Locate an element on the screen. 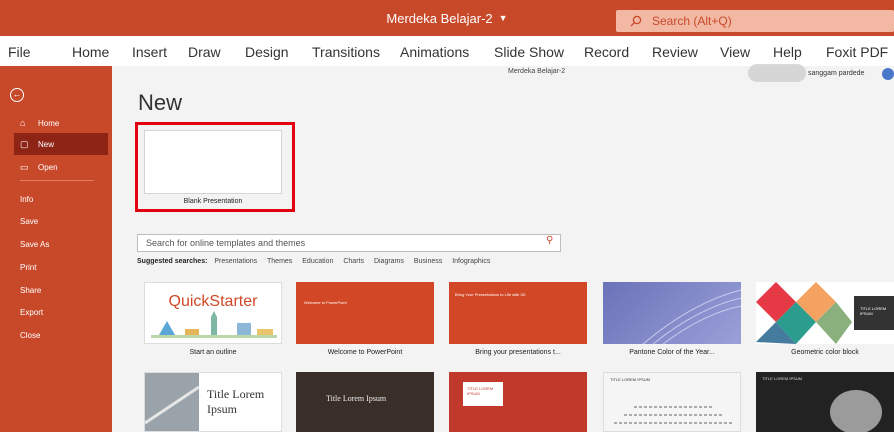  back-arrow-icon: ← is located at coordinates (17, 95).